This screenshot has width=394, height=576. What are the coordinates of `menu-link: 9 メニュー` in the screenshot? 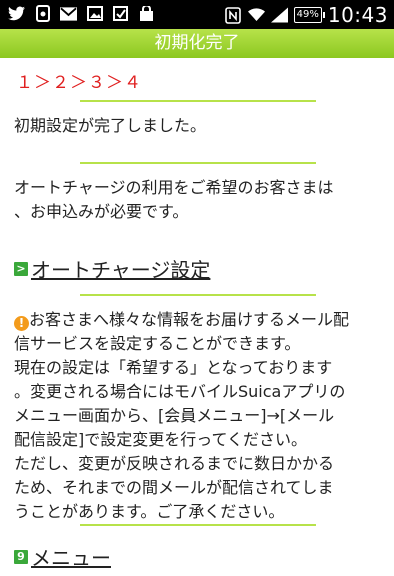 It's located at (62, 556).